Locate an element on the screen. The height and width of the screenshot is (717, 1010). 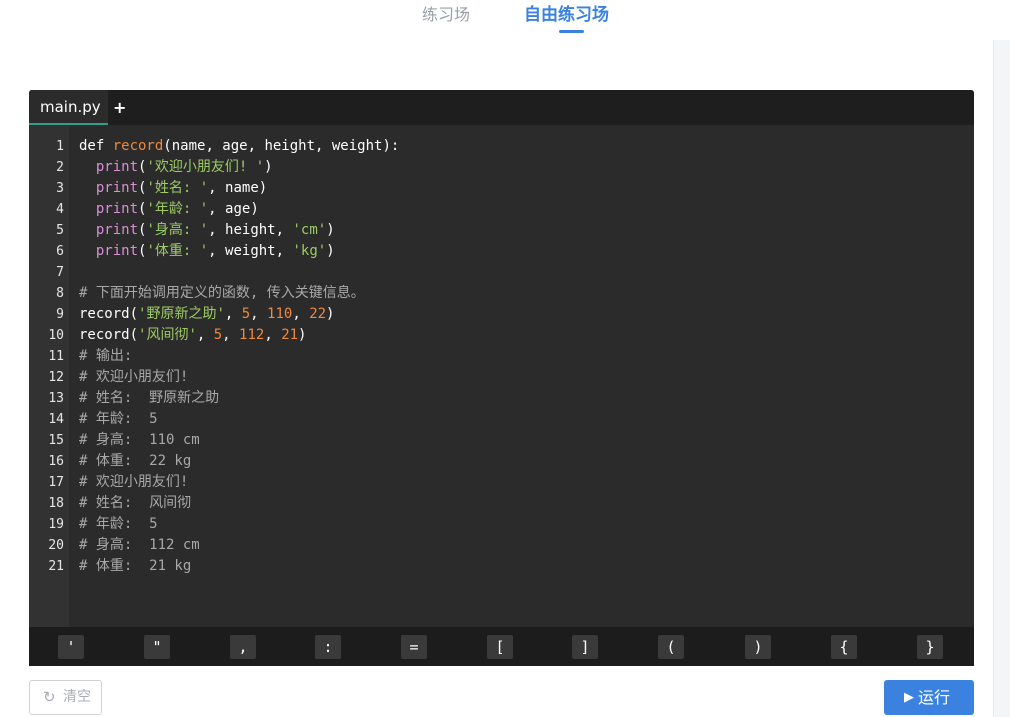
symbol-equals-button: = is located at coordinates (414, 647).